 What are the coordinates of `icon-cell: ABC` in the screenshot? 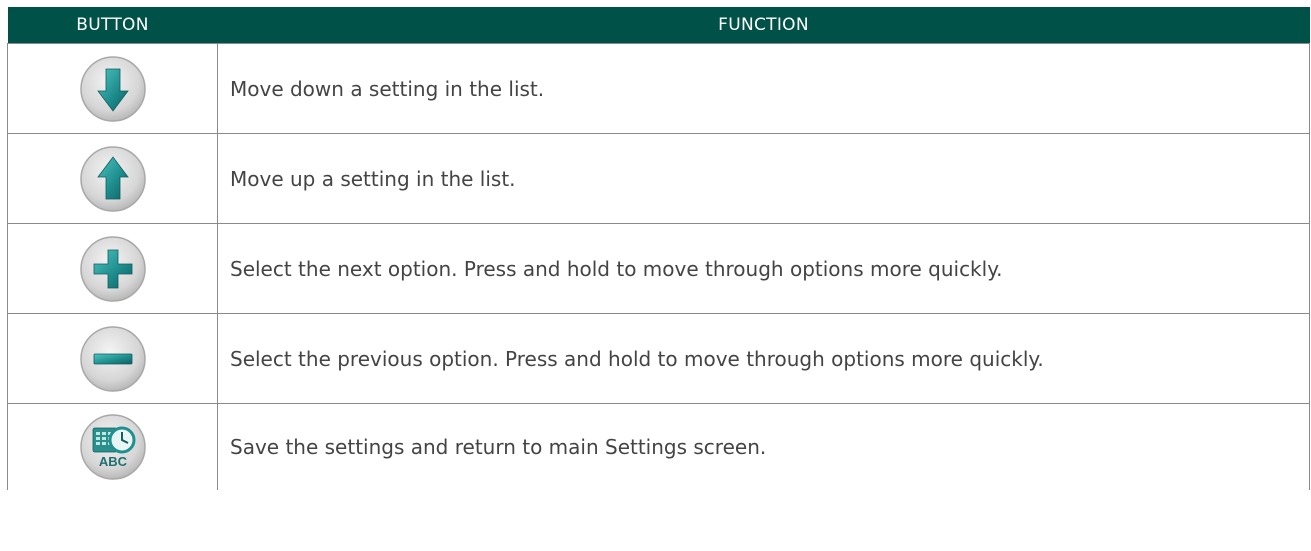 It's located at (112, 446).